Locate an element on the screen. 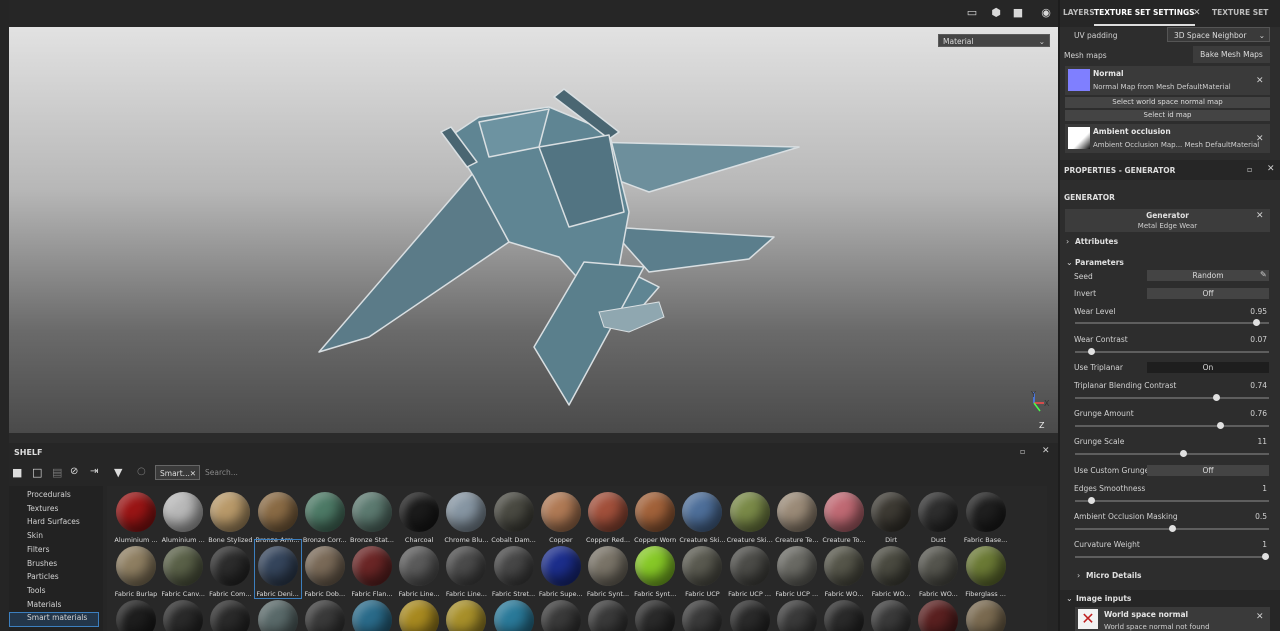 The height and width of the screenshot is (631, 1280). select-world-space-normal-button: Select world space normal map is located at coordinates (1167, 102).